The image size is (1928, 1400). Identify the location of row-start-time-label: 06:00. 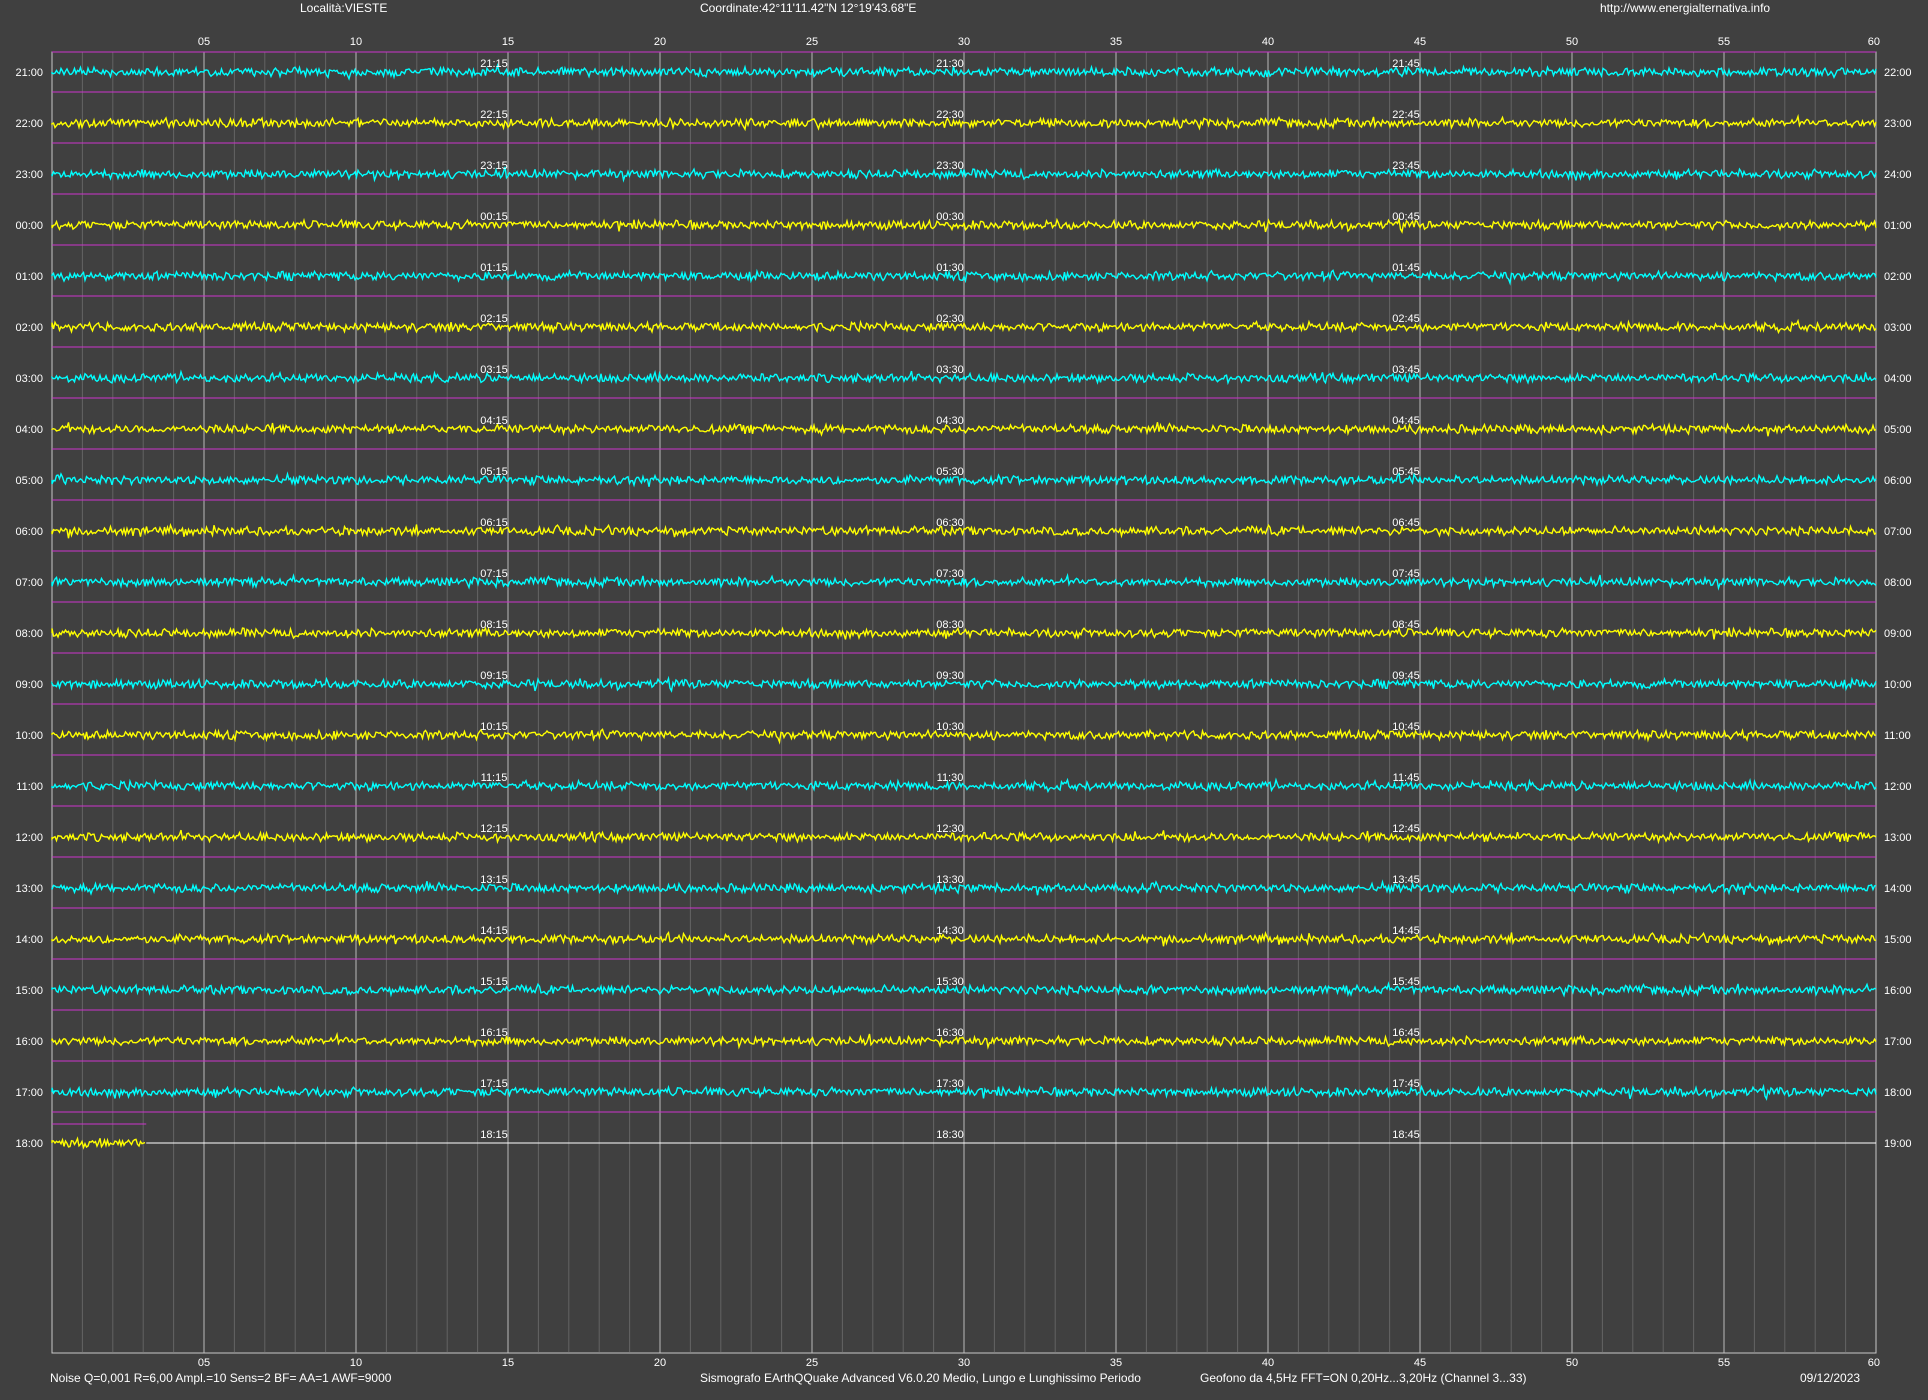
(29, 532).